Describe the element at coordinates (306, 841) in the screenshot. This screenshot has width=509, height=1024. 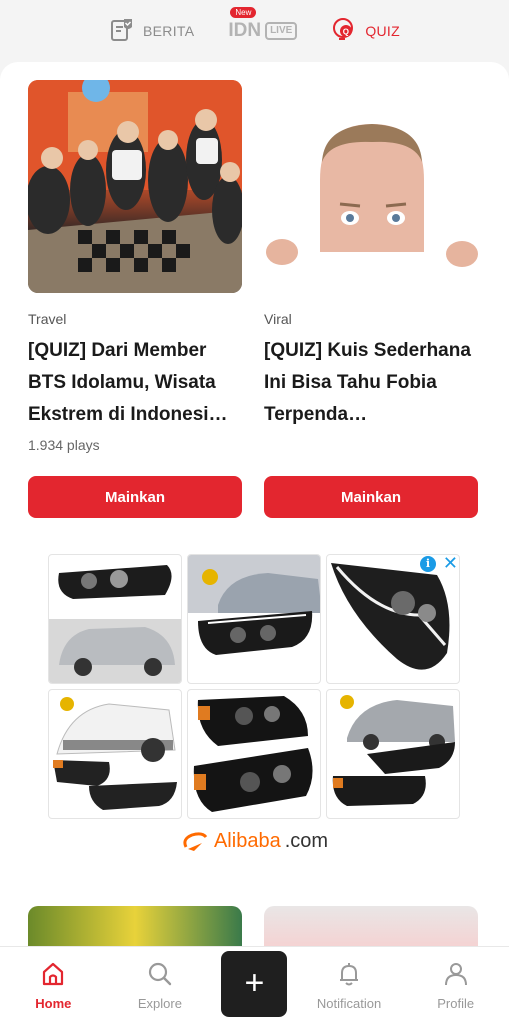
I see `ad-brand-domain: .com` at that location.